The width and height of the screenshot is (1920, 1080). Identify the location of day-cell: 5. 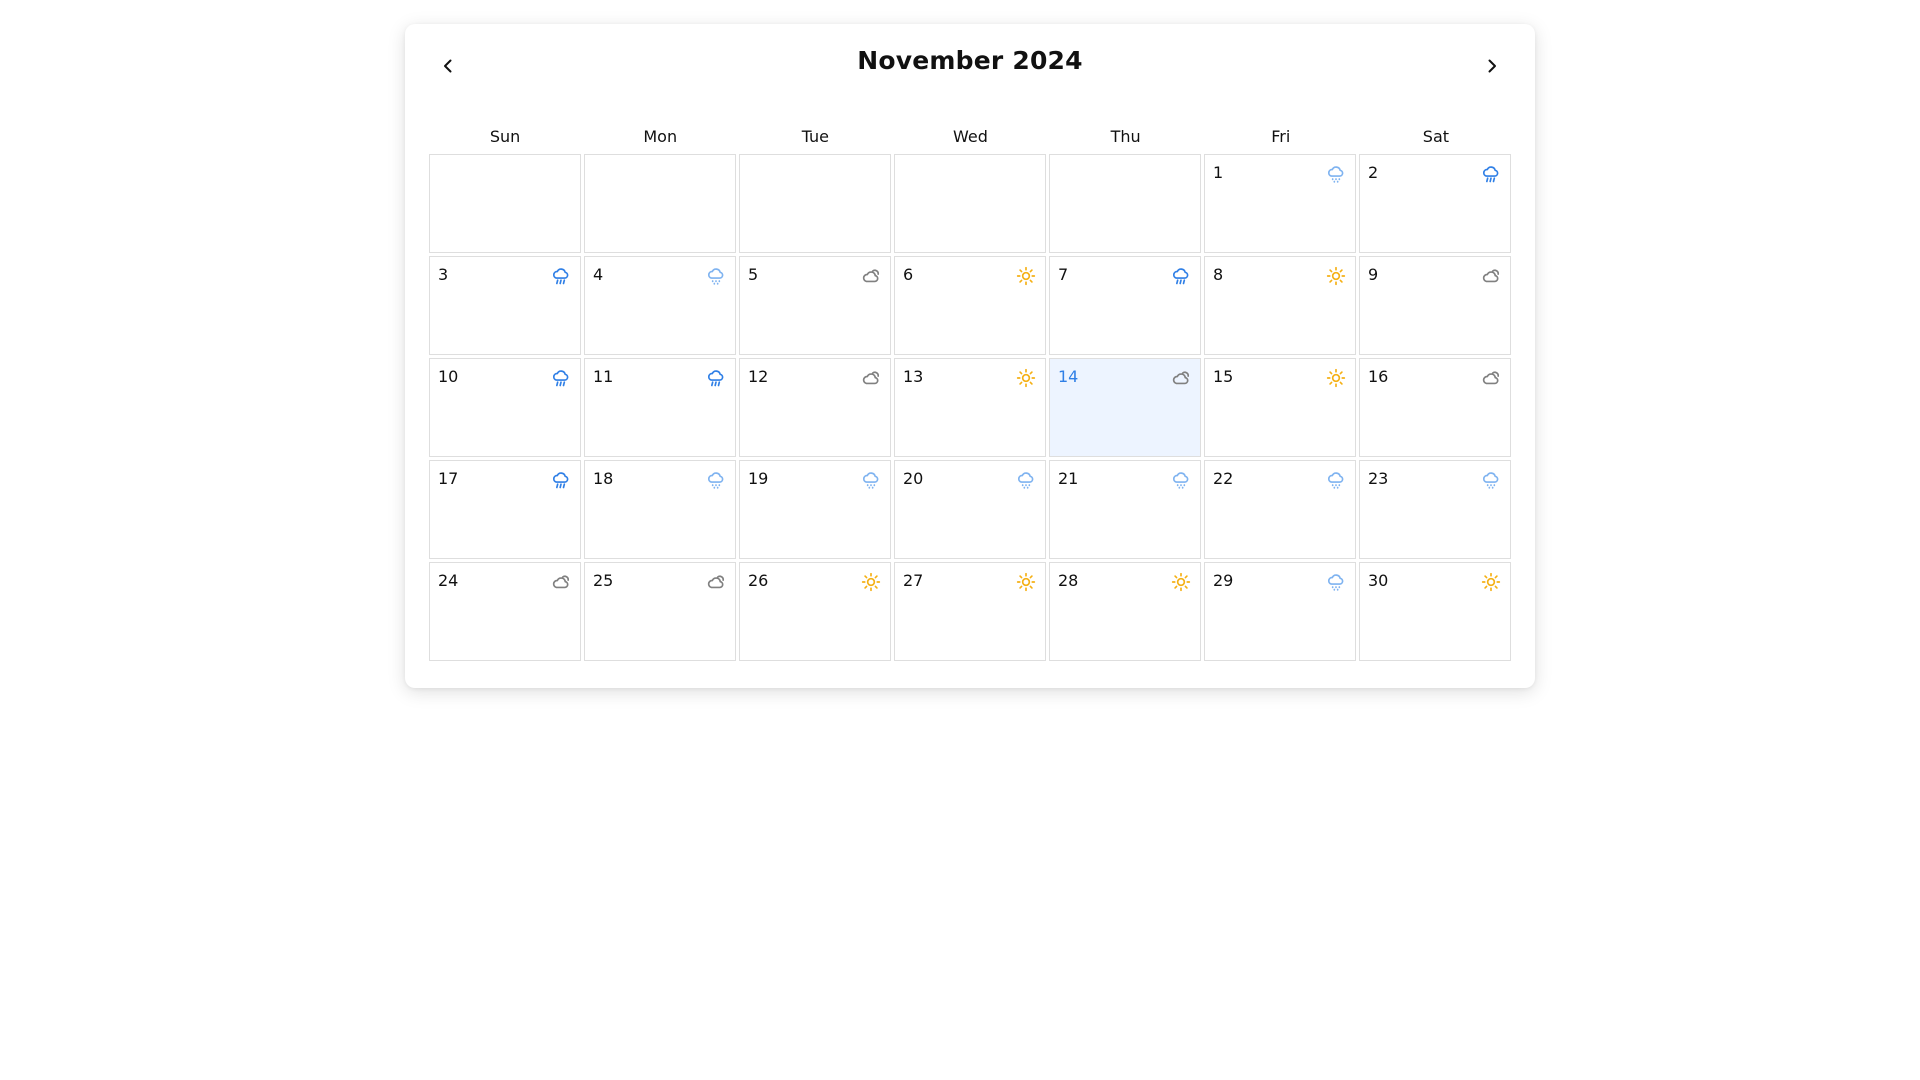
(815, 305).